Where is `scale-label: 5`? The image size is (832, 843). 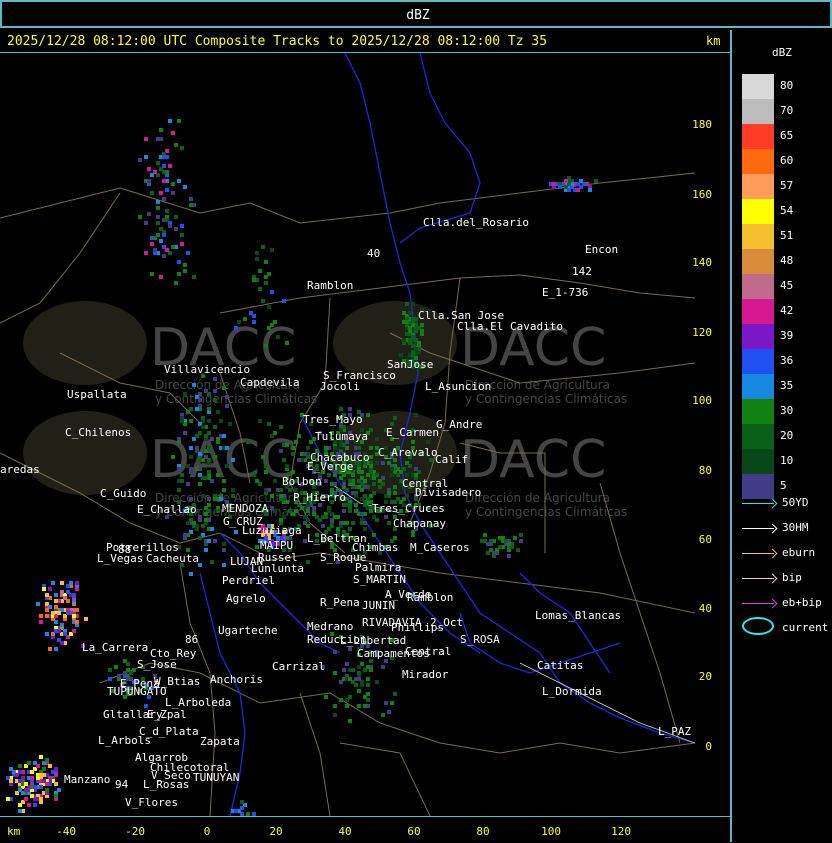
scale-label: 5 is located at coordinates (783, 485).